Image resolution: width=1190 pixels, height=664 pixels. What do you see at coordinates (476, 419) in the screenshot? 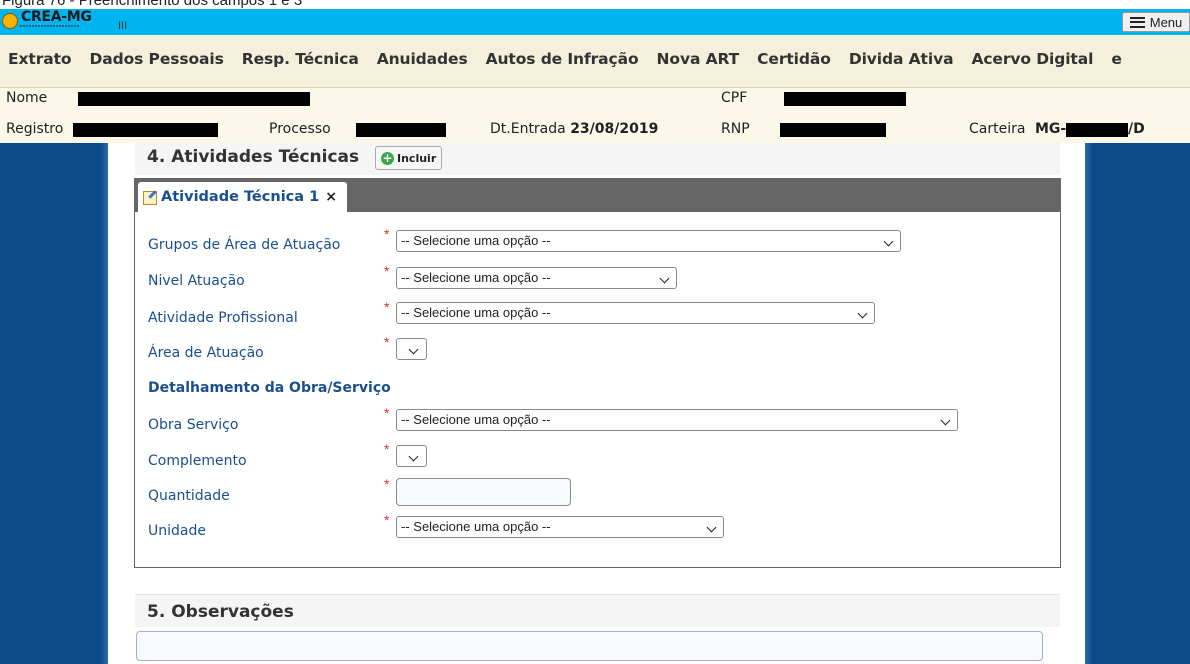
I see `obra-value: -- Selecione uma opção --` at bounding box center [476, 419].